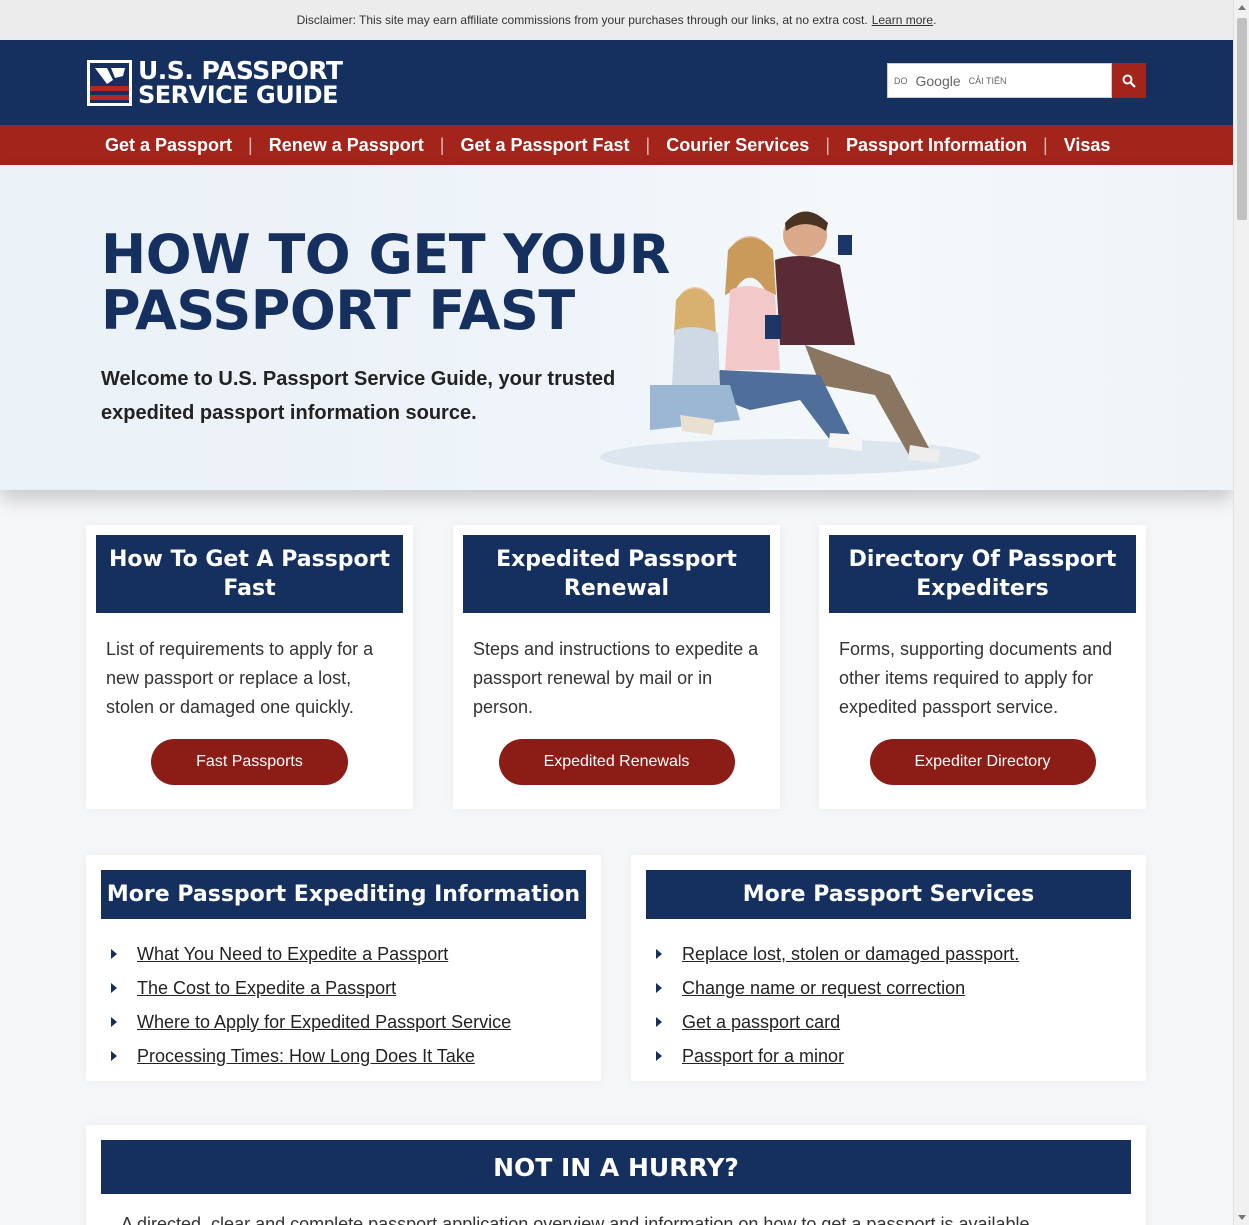  I want to click on nav-get-passport: Get a Passport, so click(168, 145).